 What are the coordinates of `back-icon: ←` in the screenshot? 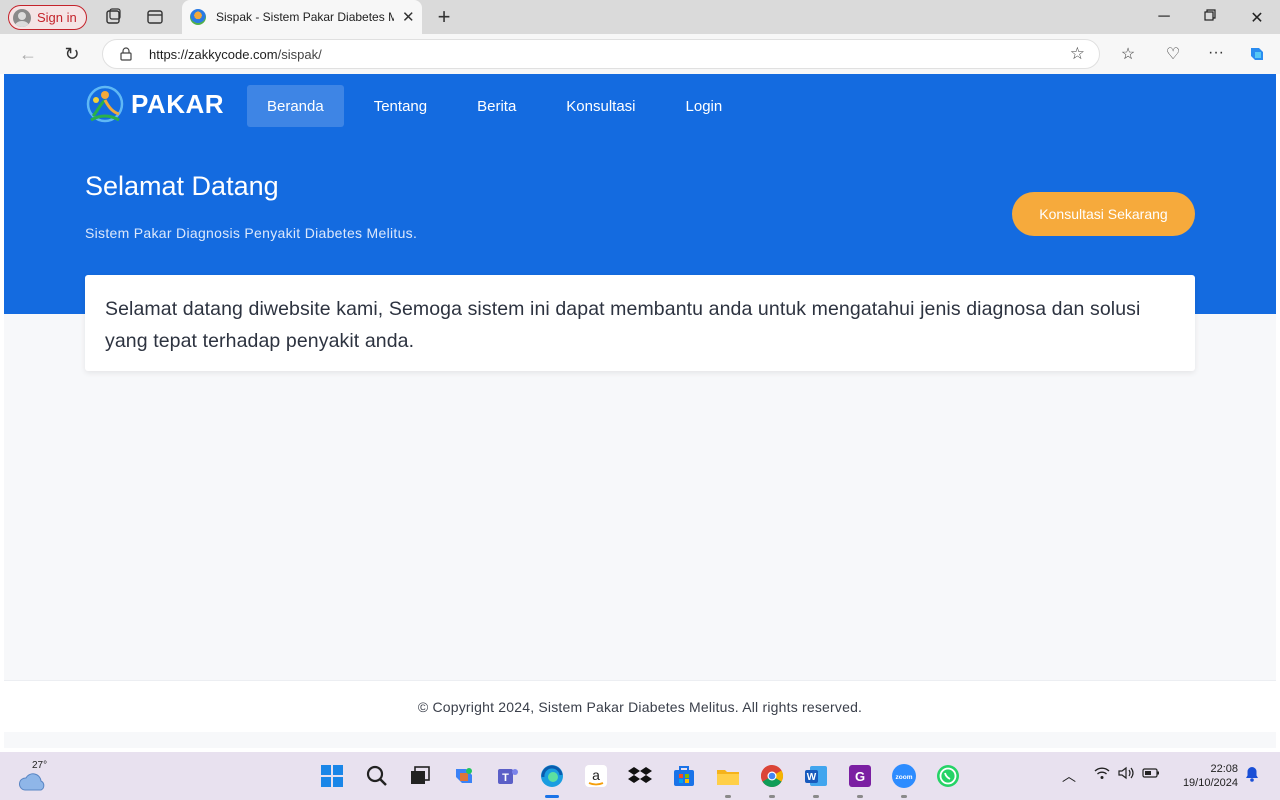 It's located at (28, 54).